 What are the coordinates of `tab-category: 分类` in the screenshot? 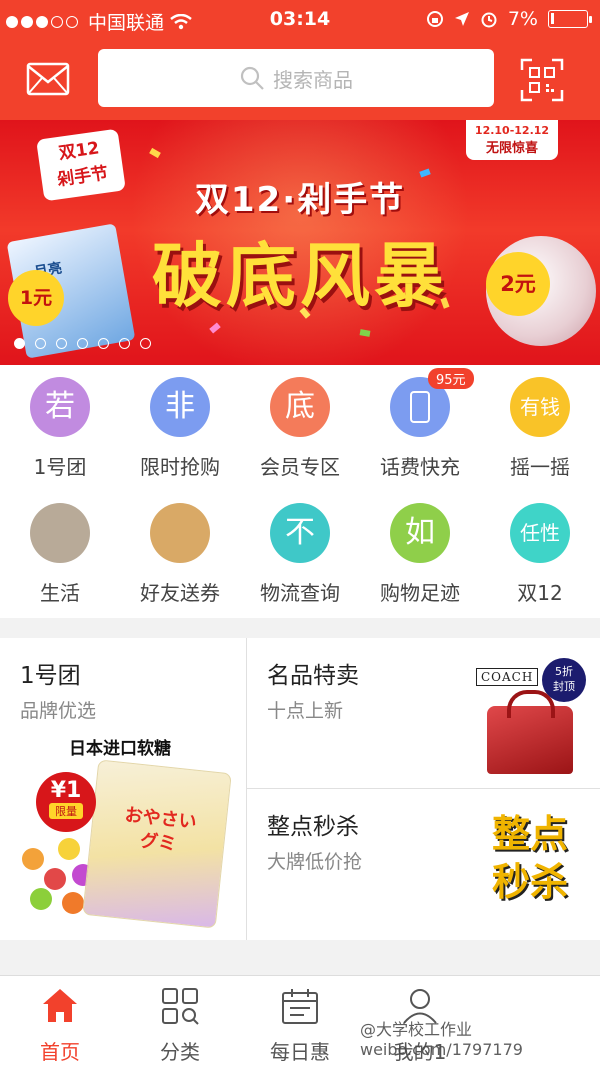 It's located at (180, 1020).